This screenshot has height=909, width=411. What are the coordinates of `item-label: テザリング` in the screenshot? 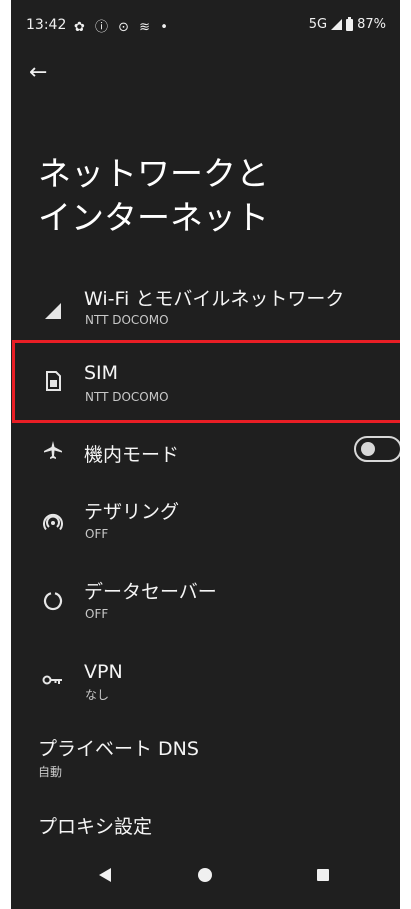 It's located at (132, 512).